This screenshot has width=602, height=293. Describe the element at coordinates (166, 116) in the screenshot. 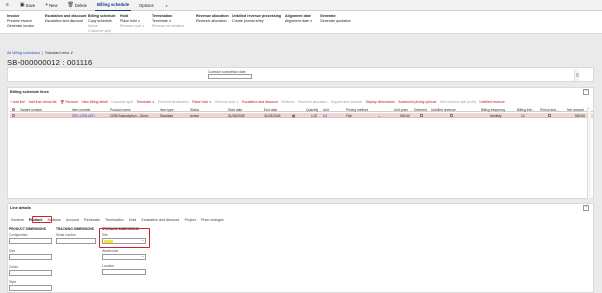

I see `cell-item-type: Standard` at that location.